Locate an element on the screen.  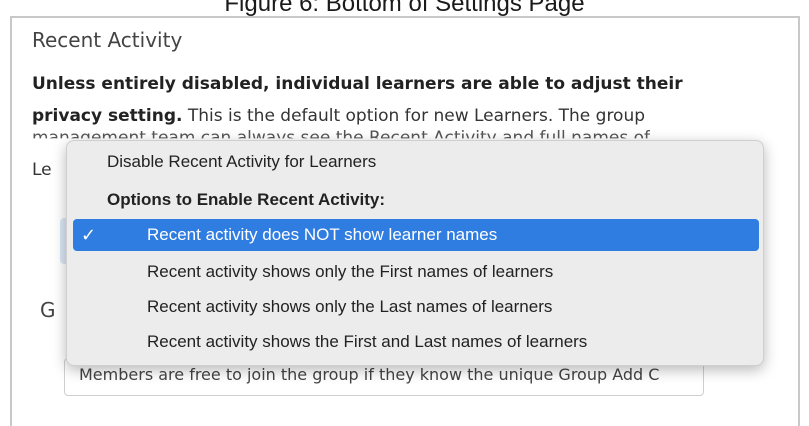
group-section-label: G is located at coordinates (48, 310).